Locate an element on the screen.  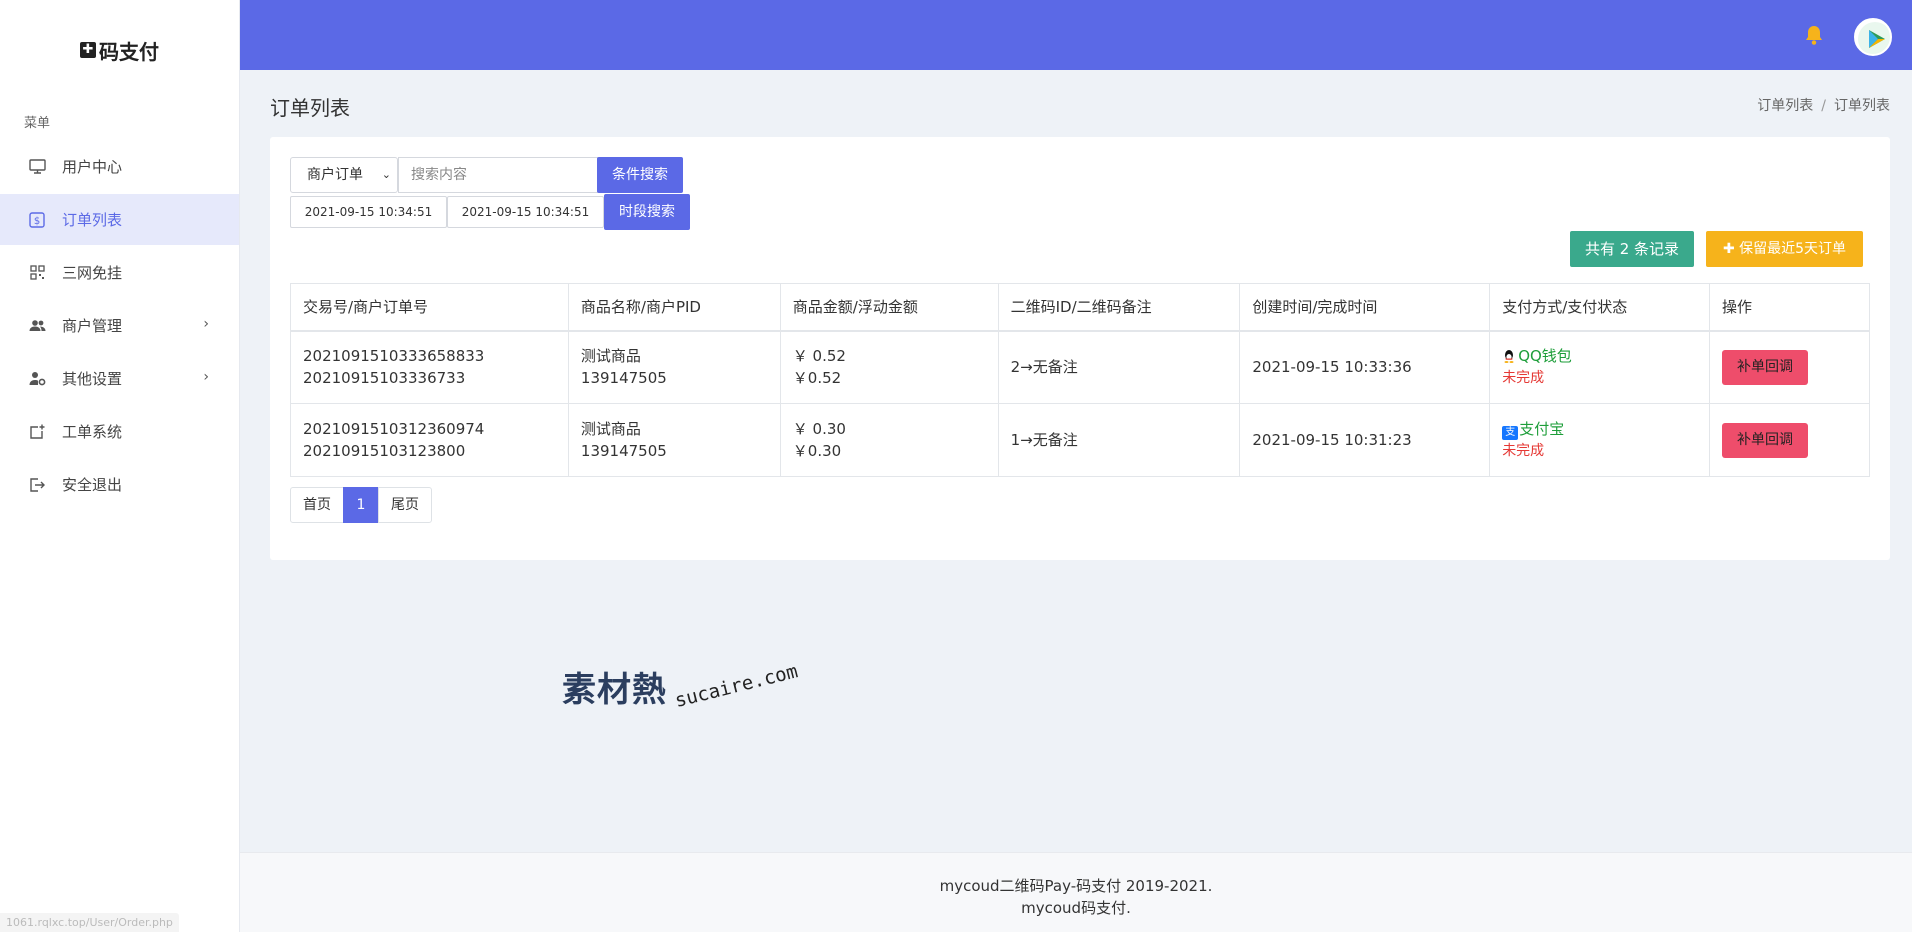
sidebar-item-label: 三网免挂 is located at coordinates (92, 273).